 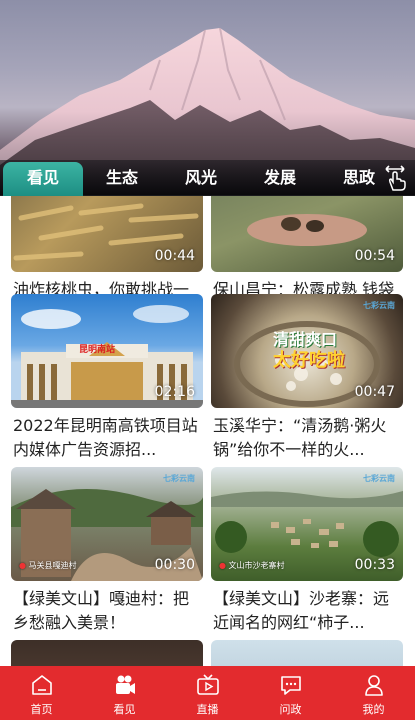 What do you see at coordinates (122, 178) in the screenshot?
I see `tab-shengtai: 生态` at bounding box center [122, 178].